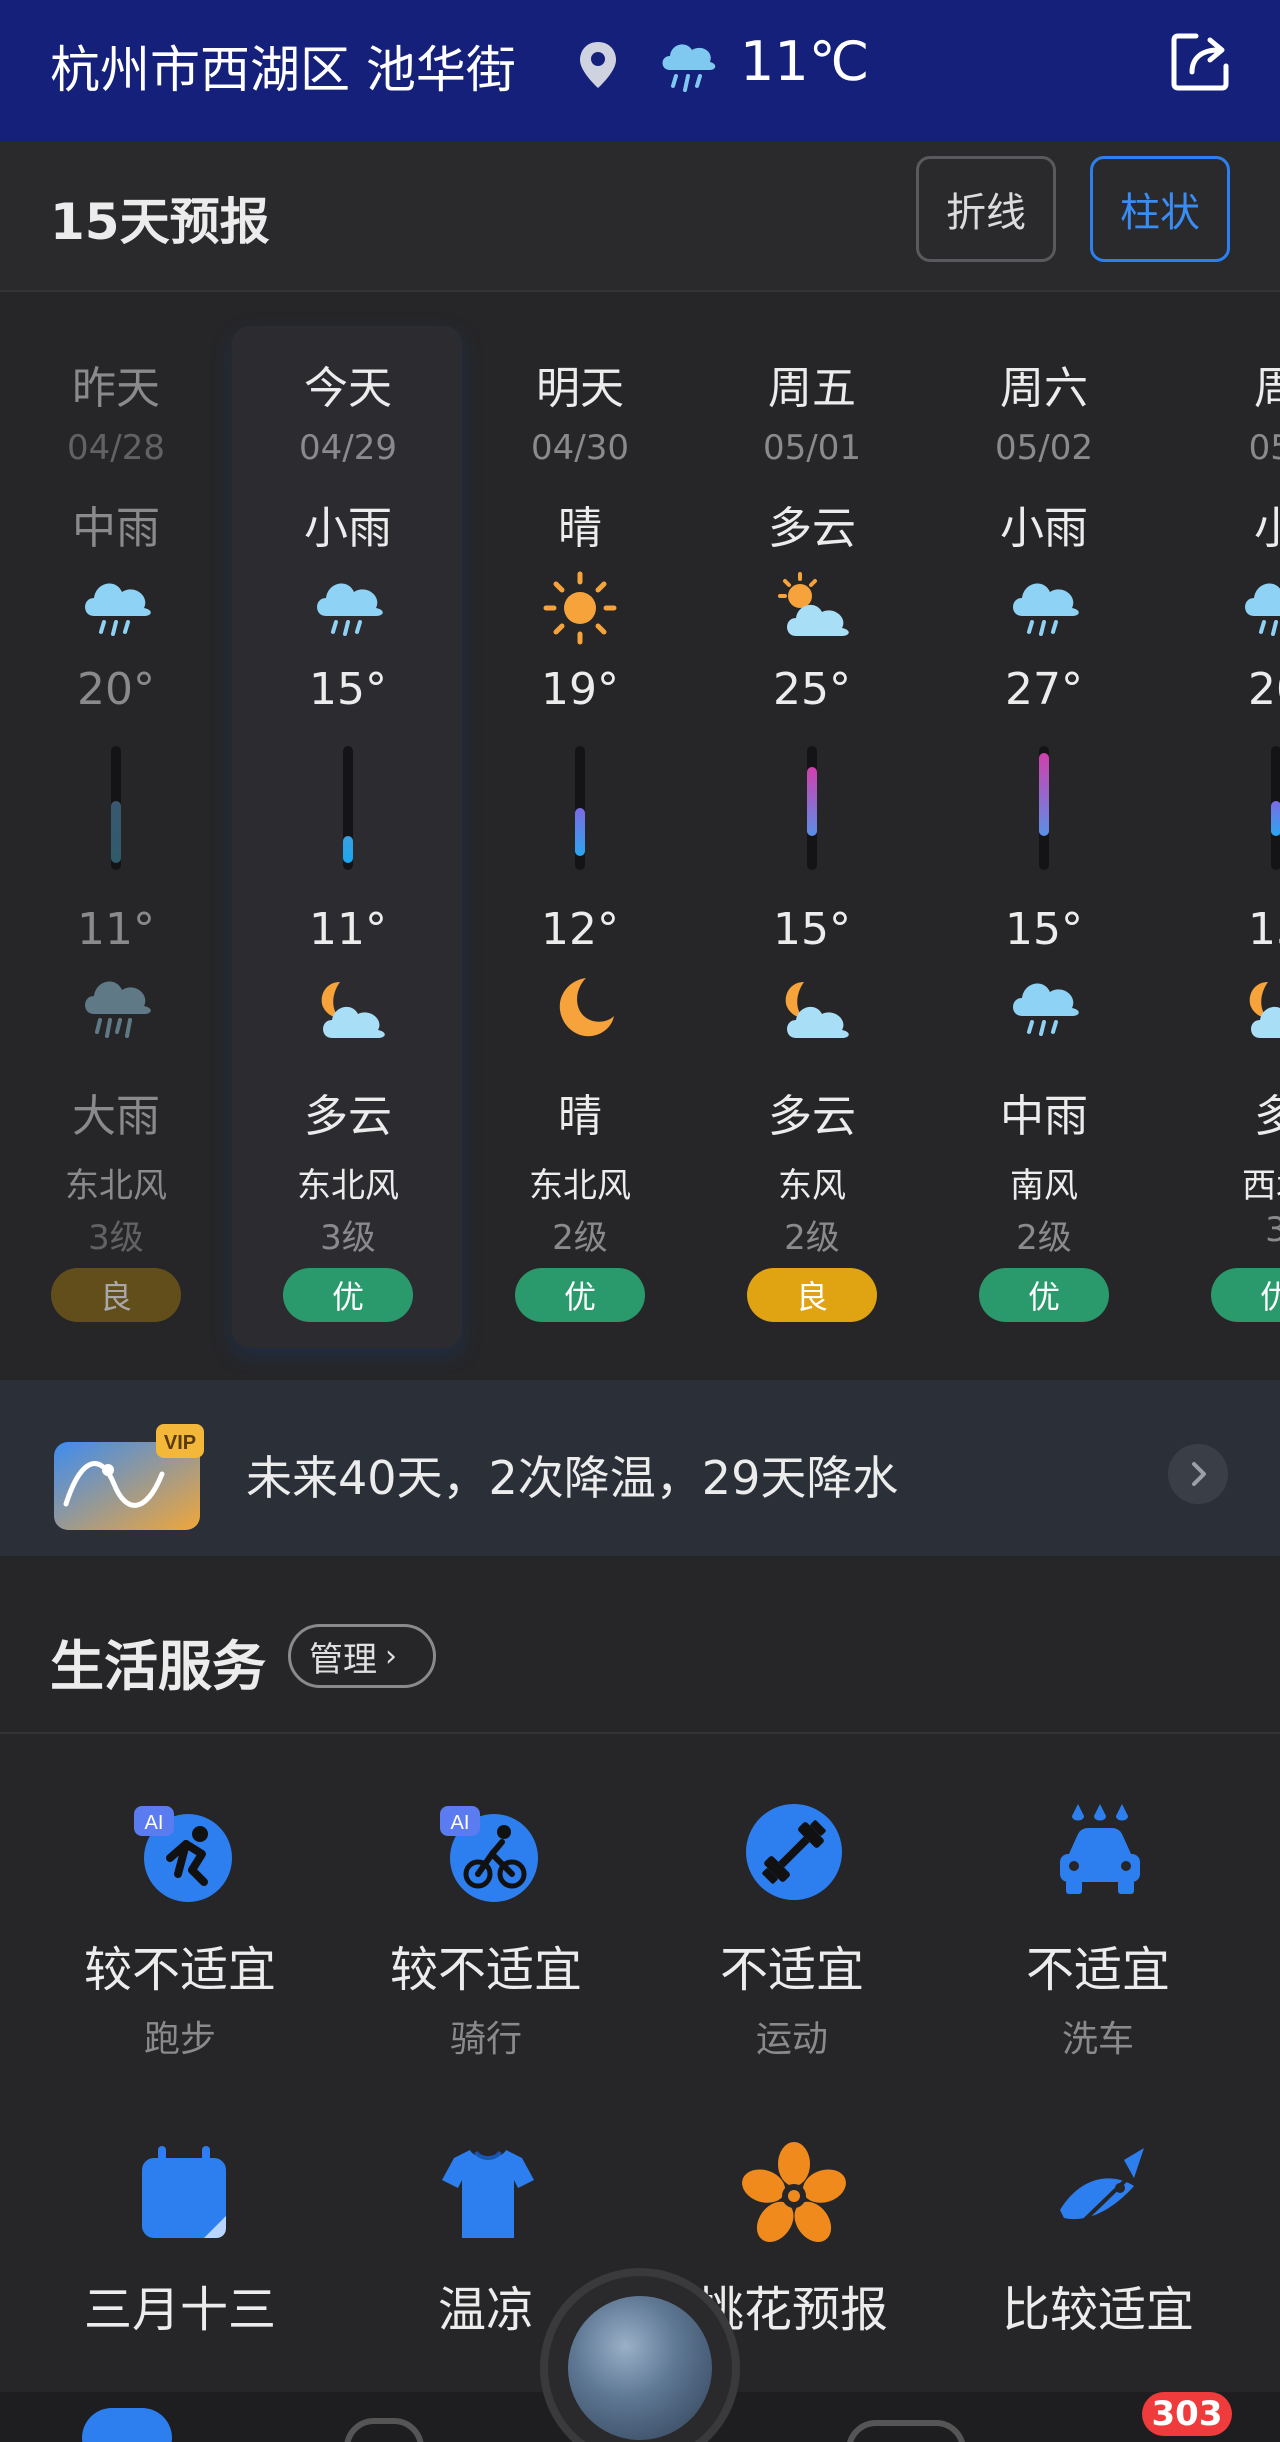 Image resolution: width=1280 pixels, height=2442 pixels. What do you see at coordinates (598, 65) in the screenshot?
I see `location-pin-icon` at bounding box center [598, 65].